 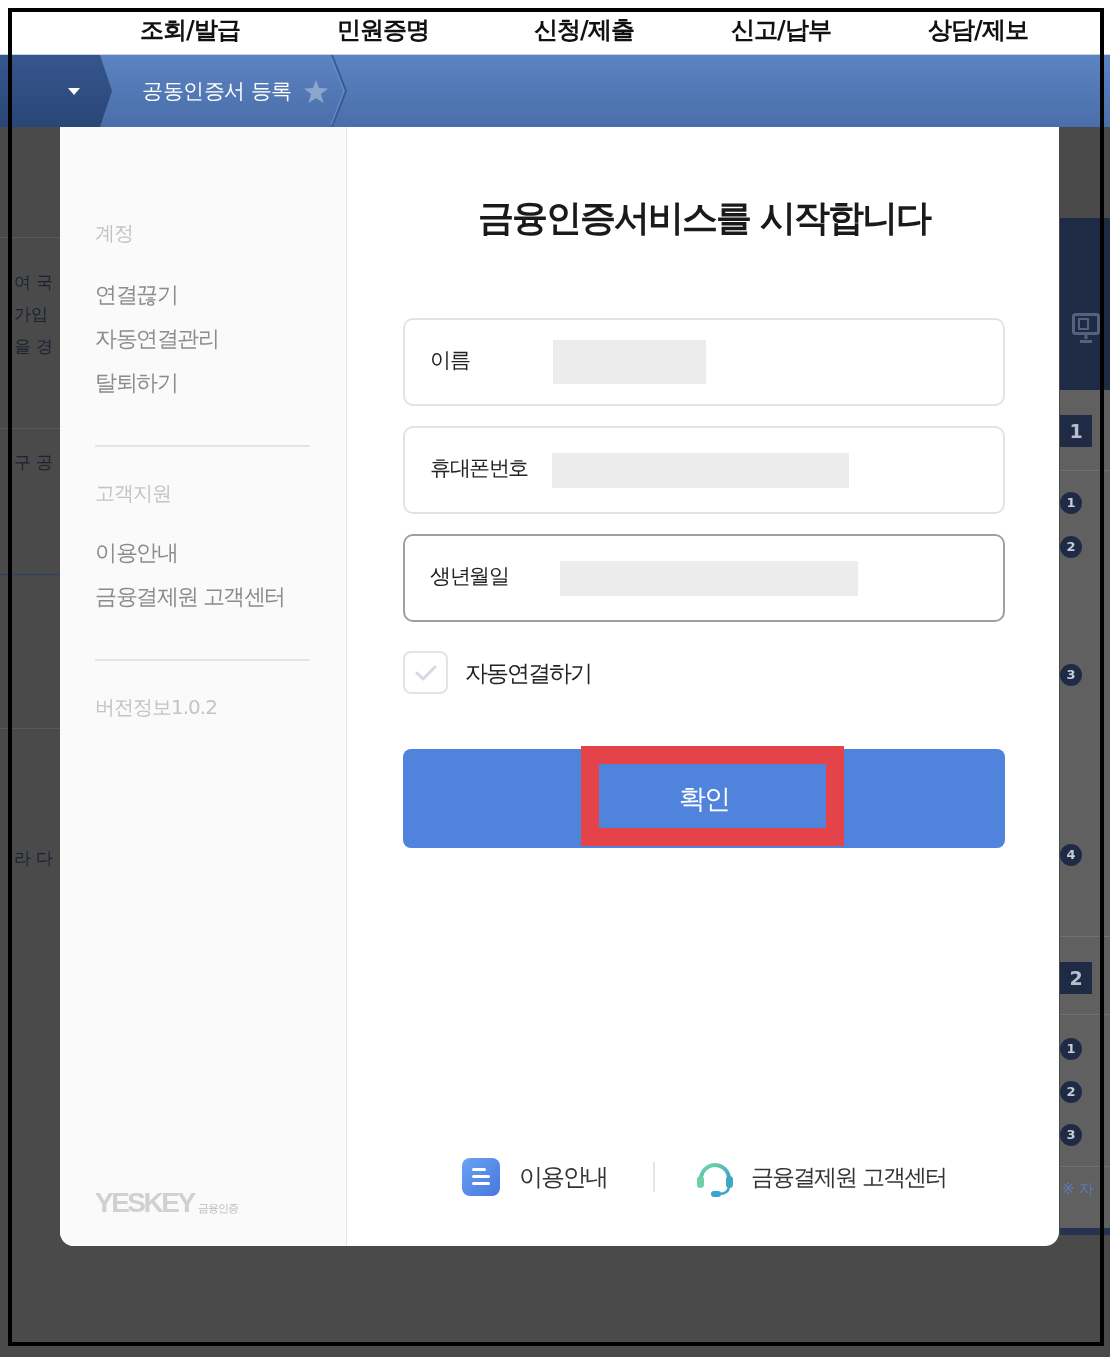 I want to click on nav-menu-item: 신청/제출, so click(x=584, y=30).